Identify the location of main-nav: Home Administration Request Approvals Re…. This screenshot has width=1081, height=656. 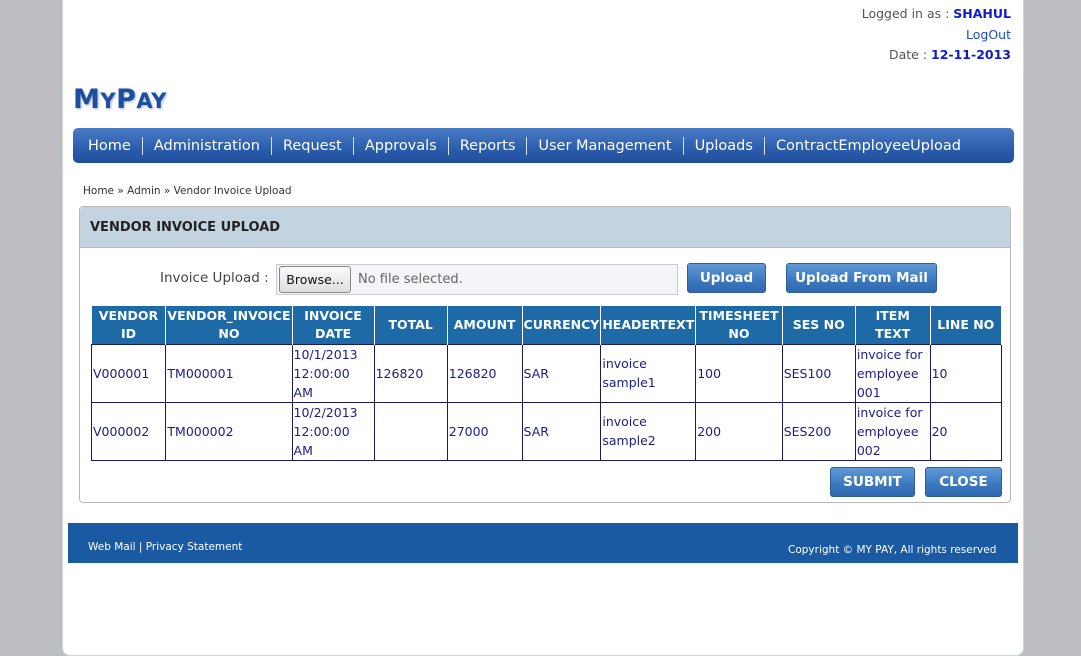
(543, 145).